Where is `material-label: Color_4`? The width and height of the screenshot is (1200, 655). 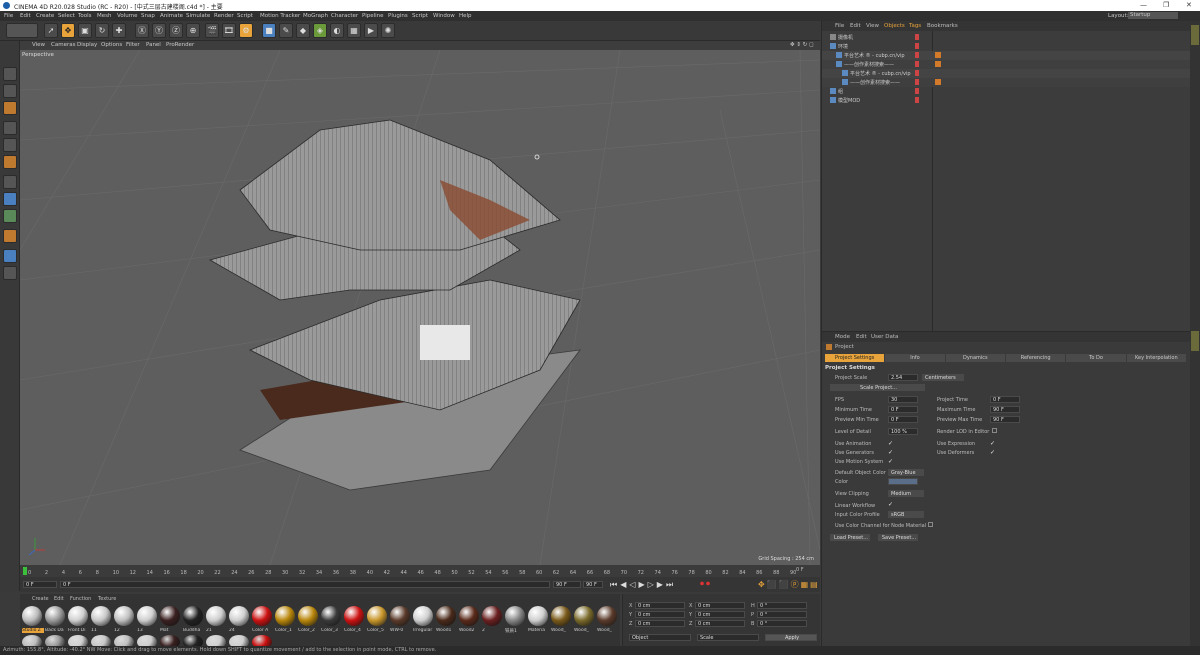 material-label: Color_4 is located at coordinates (355, 630).